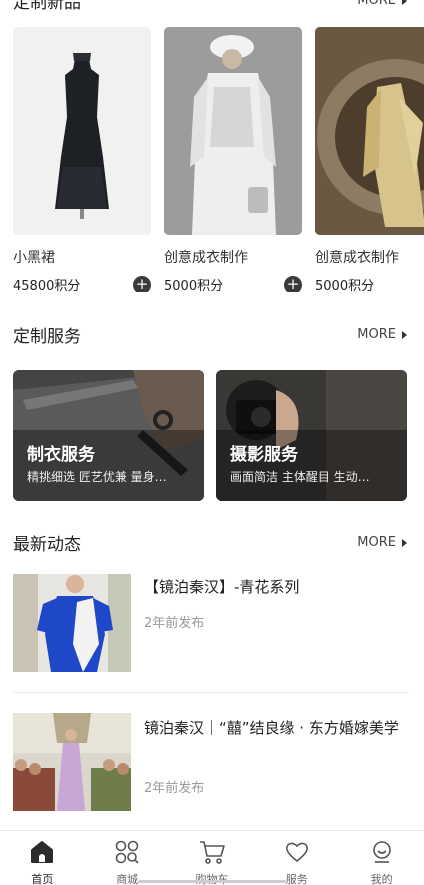 Image resolution: width=424 pixels, height=885 pixels. What do you see at coordinates (47, 285) in the screenshot?
I see `product-price: 45800积分` at bounding box center [47, 285].